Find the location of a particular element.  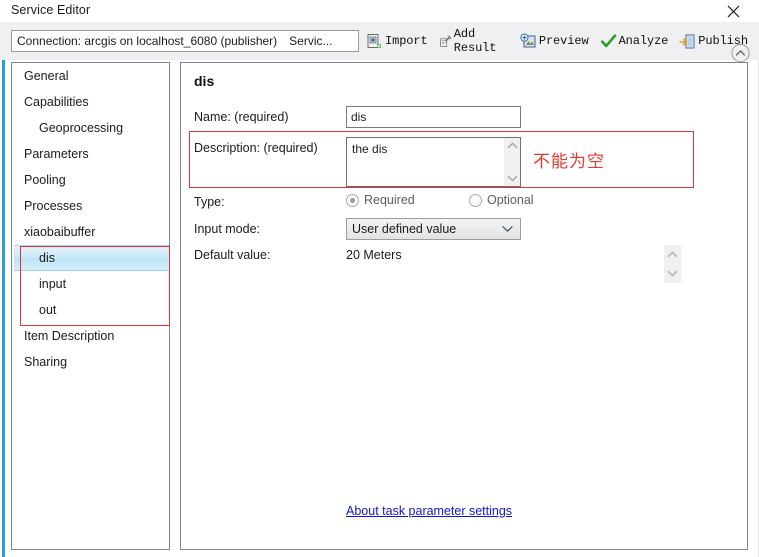

analyze-label: Analyze is located at coordinates (643, 41).